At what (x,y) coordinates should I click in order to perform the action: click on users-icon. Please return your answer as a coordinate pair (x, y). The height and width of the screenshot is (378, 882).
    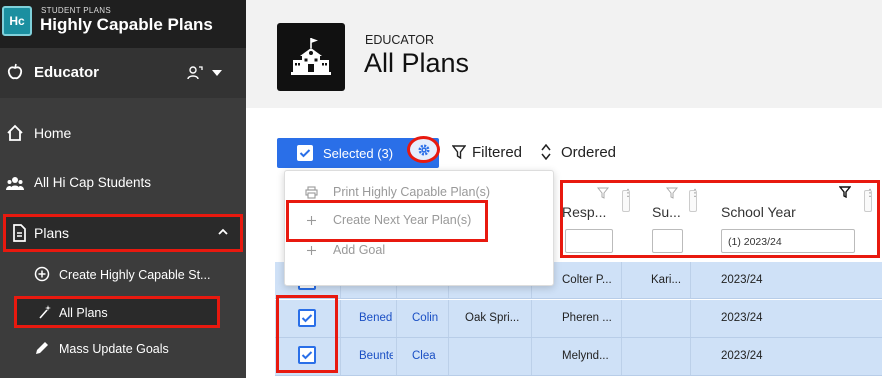
    Looking at the image, I should click on (15, 183).